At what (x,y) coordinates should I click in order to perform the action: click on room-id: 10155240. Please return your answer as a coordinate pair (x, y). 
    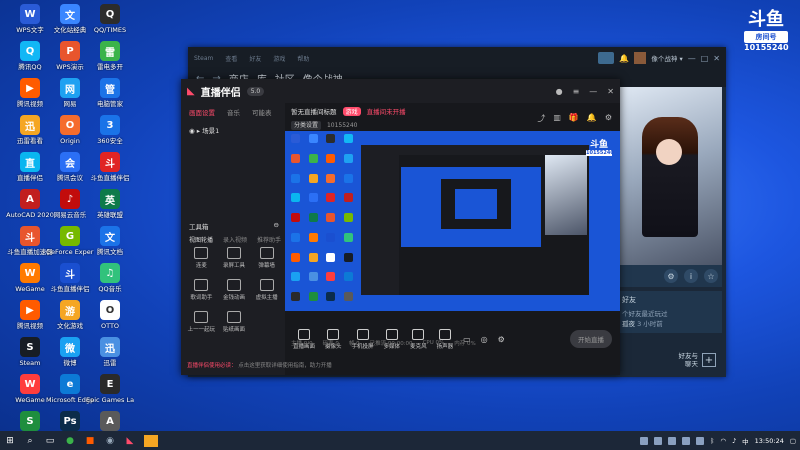
    Looking at the image, I should click on (342, 125).